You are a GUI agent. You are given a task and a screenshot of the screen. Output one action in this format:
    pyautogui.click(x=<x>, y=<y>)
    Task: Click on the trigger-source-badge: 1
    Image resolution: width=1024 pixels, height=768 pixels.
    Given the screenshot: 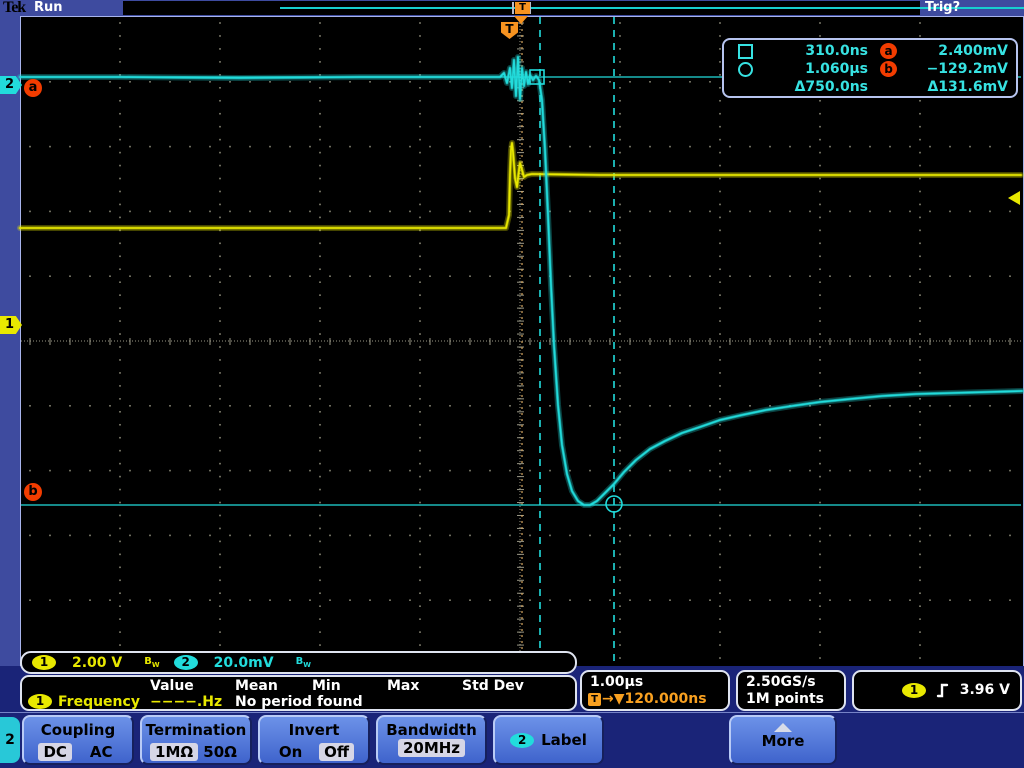 What is the action you would take?
    pyautogui.click(x=914, y=690)
    